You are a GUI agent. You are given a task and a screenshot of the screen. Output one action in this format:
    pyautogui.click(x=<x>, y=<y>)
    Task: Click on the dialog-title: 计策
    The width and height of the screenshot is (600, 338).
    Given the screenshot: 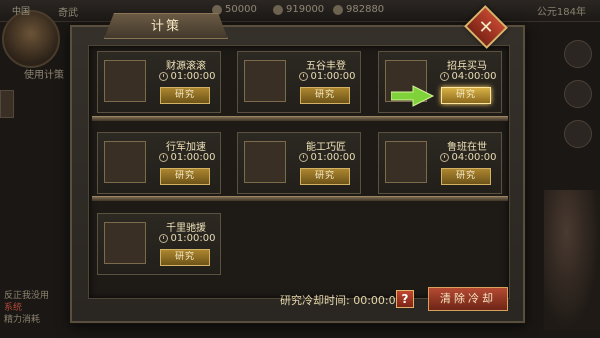 What is the action you would take?
    pyautogui.click(x=166, y=26)
    